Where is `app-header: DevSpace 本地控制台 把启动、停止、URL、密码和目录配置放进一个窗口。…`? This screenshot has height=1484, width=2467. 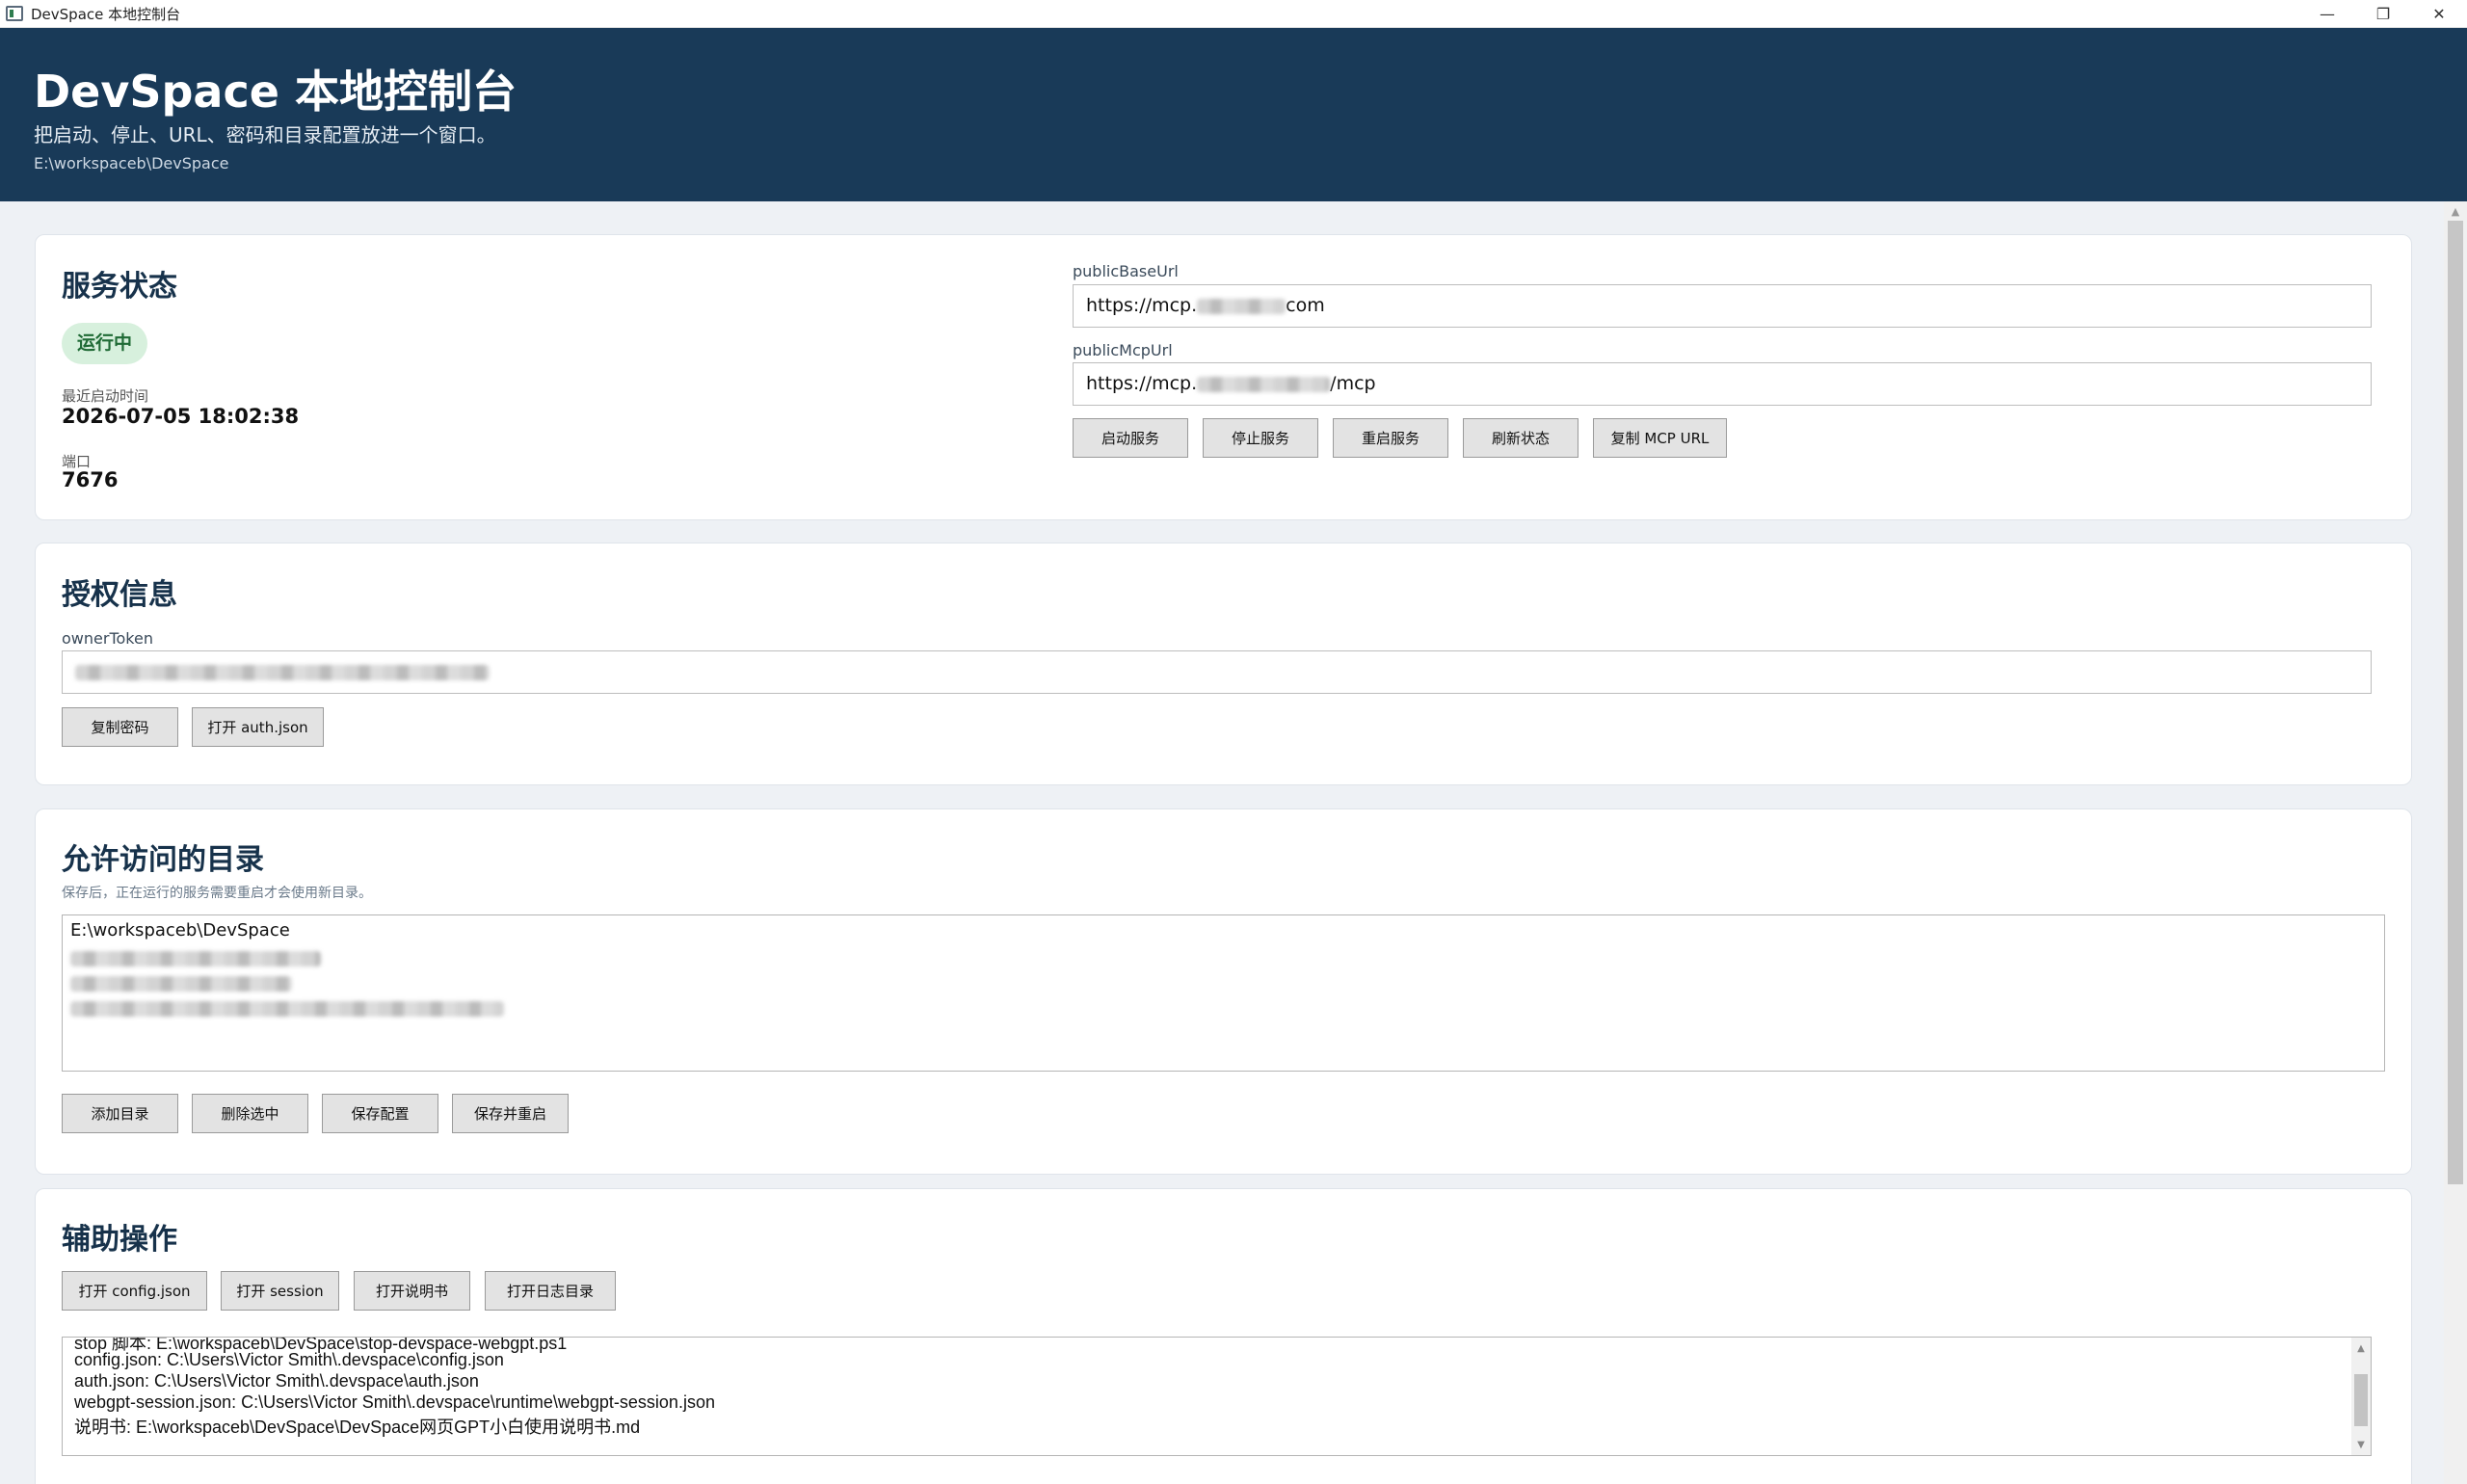
app-header: DevSpace 本地控制台 把启动、停止、URL、密码和目录配置放进一个窗口。… is located at coordinates (1233, 114).